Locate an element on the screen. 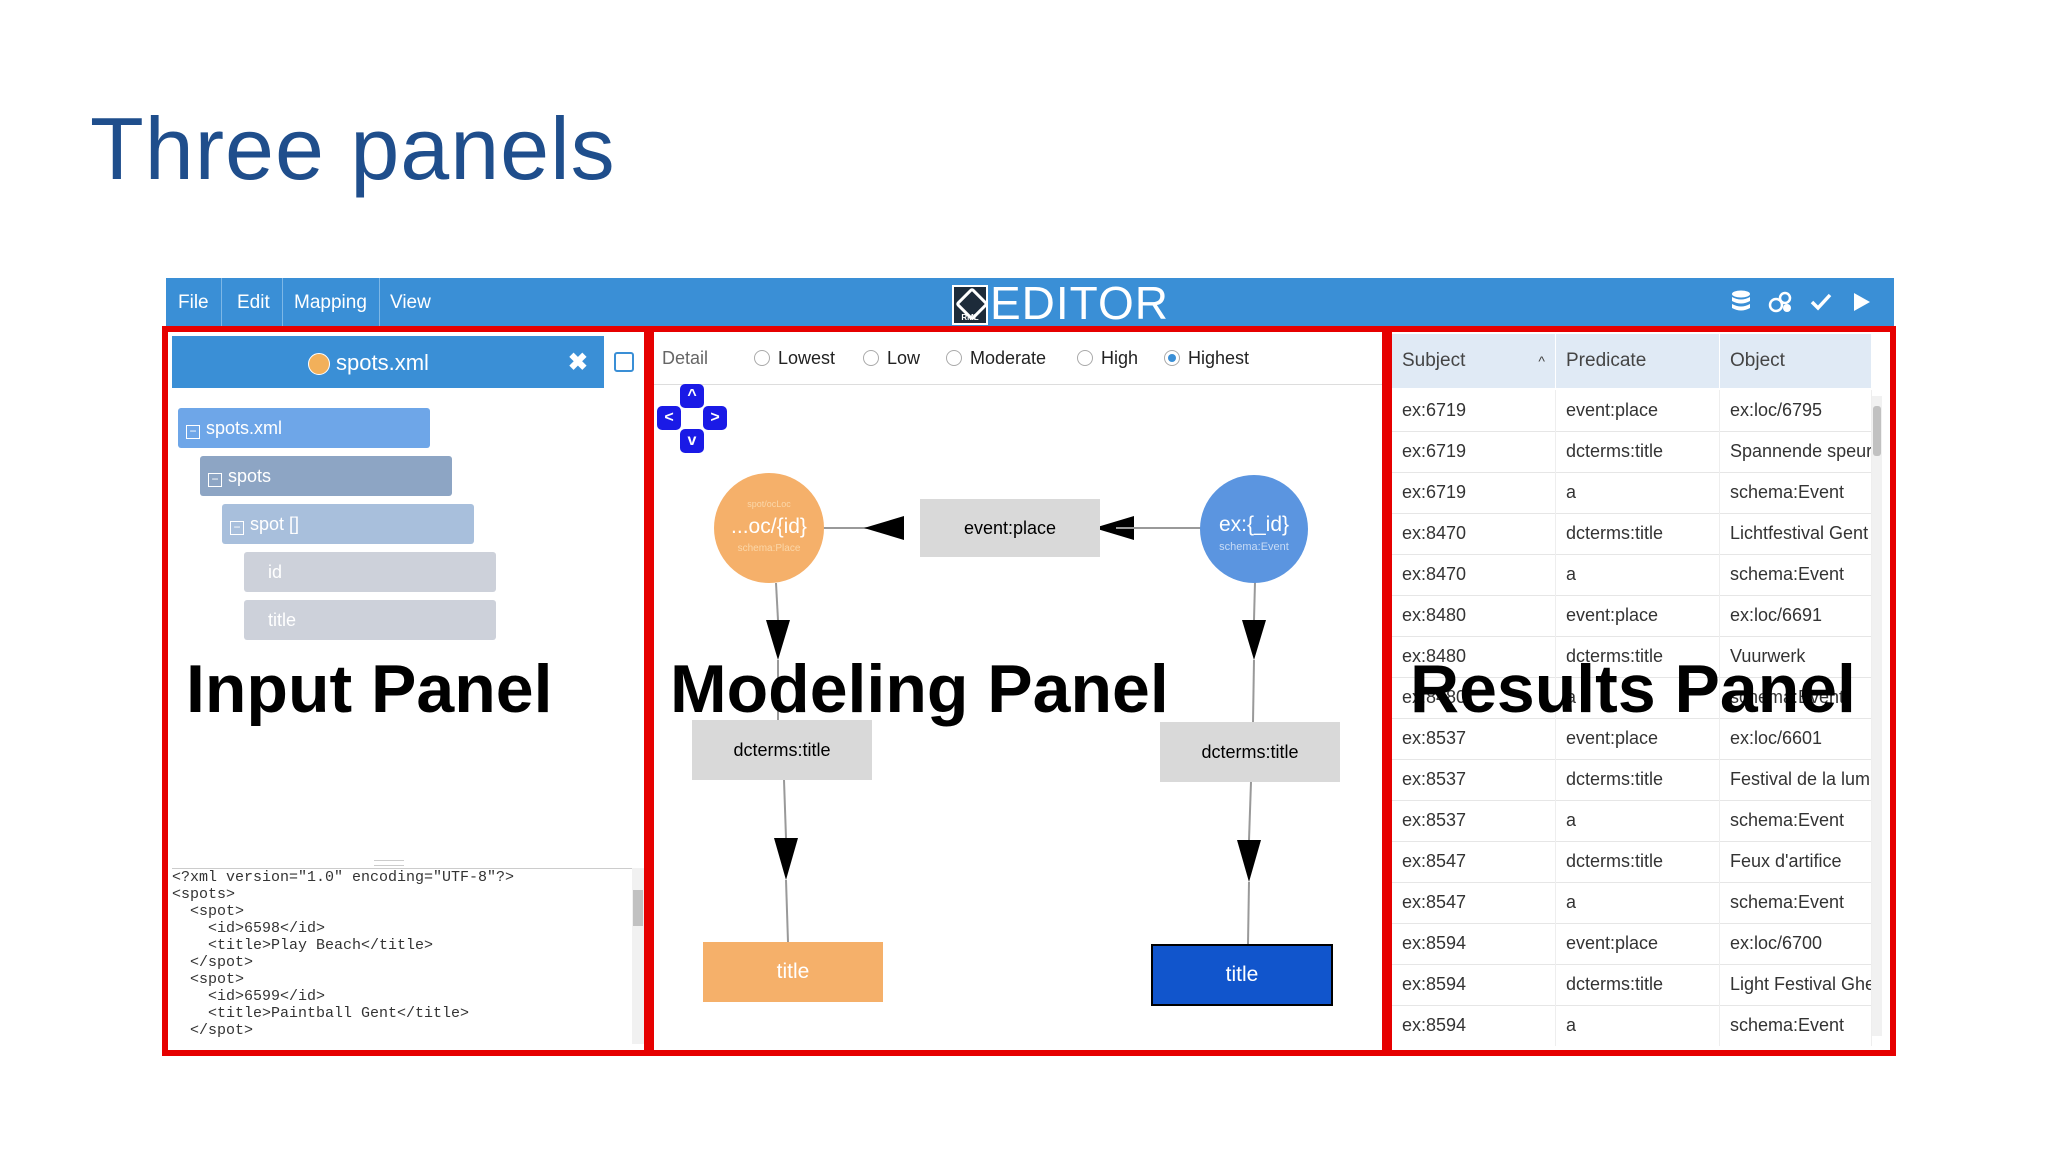 The width and height of the screenshot is (2048, 1152). menu-view: View is located at coordinates (410, 303).